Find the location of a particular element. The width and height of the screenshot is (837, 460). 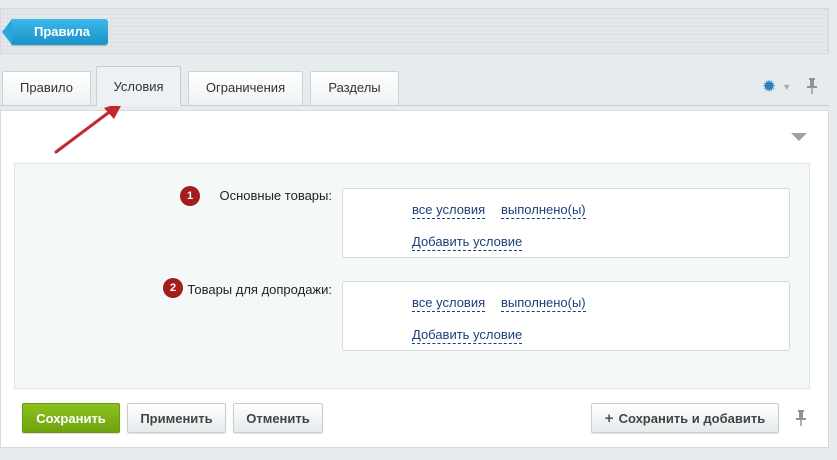

upsell-goods-label: Товары для допродажи: is located at coordinates (259, 289).